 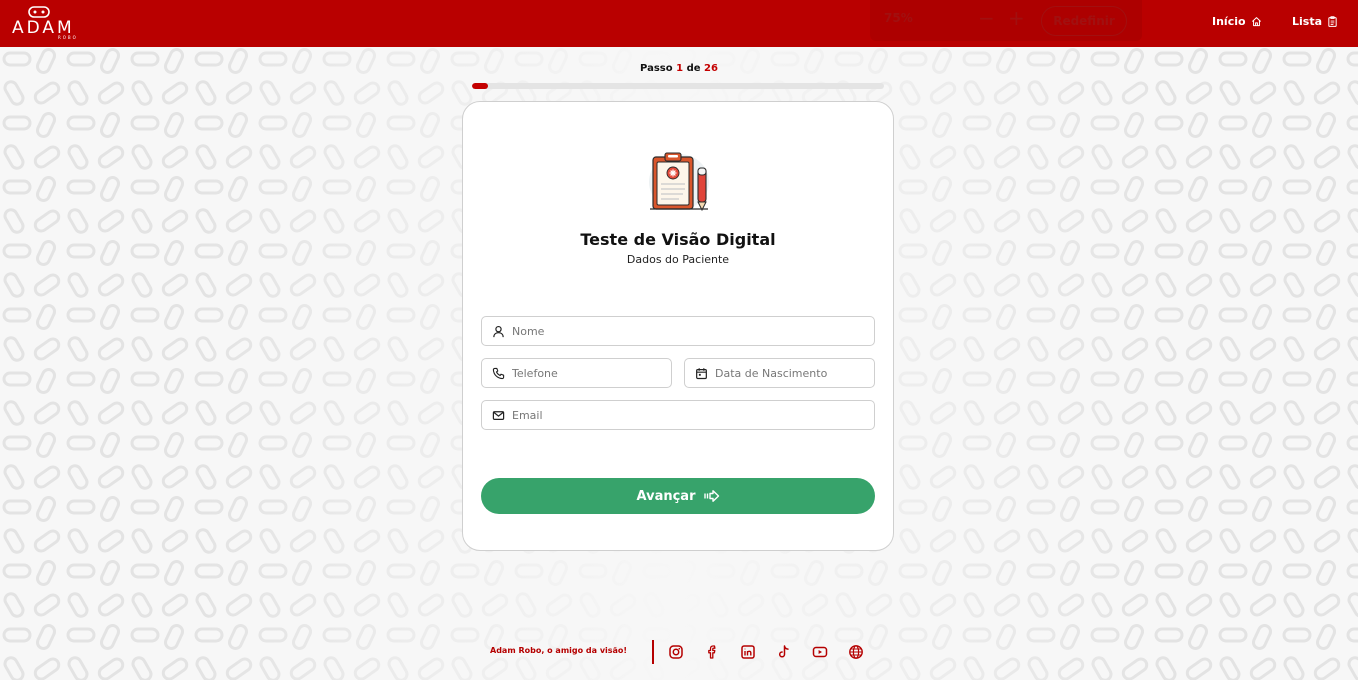 I want to click on website-link, so click(x=856, y=652).